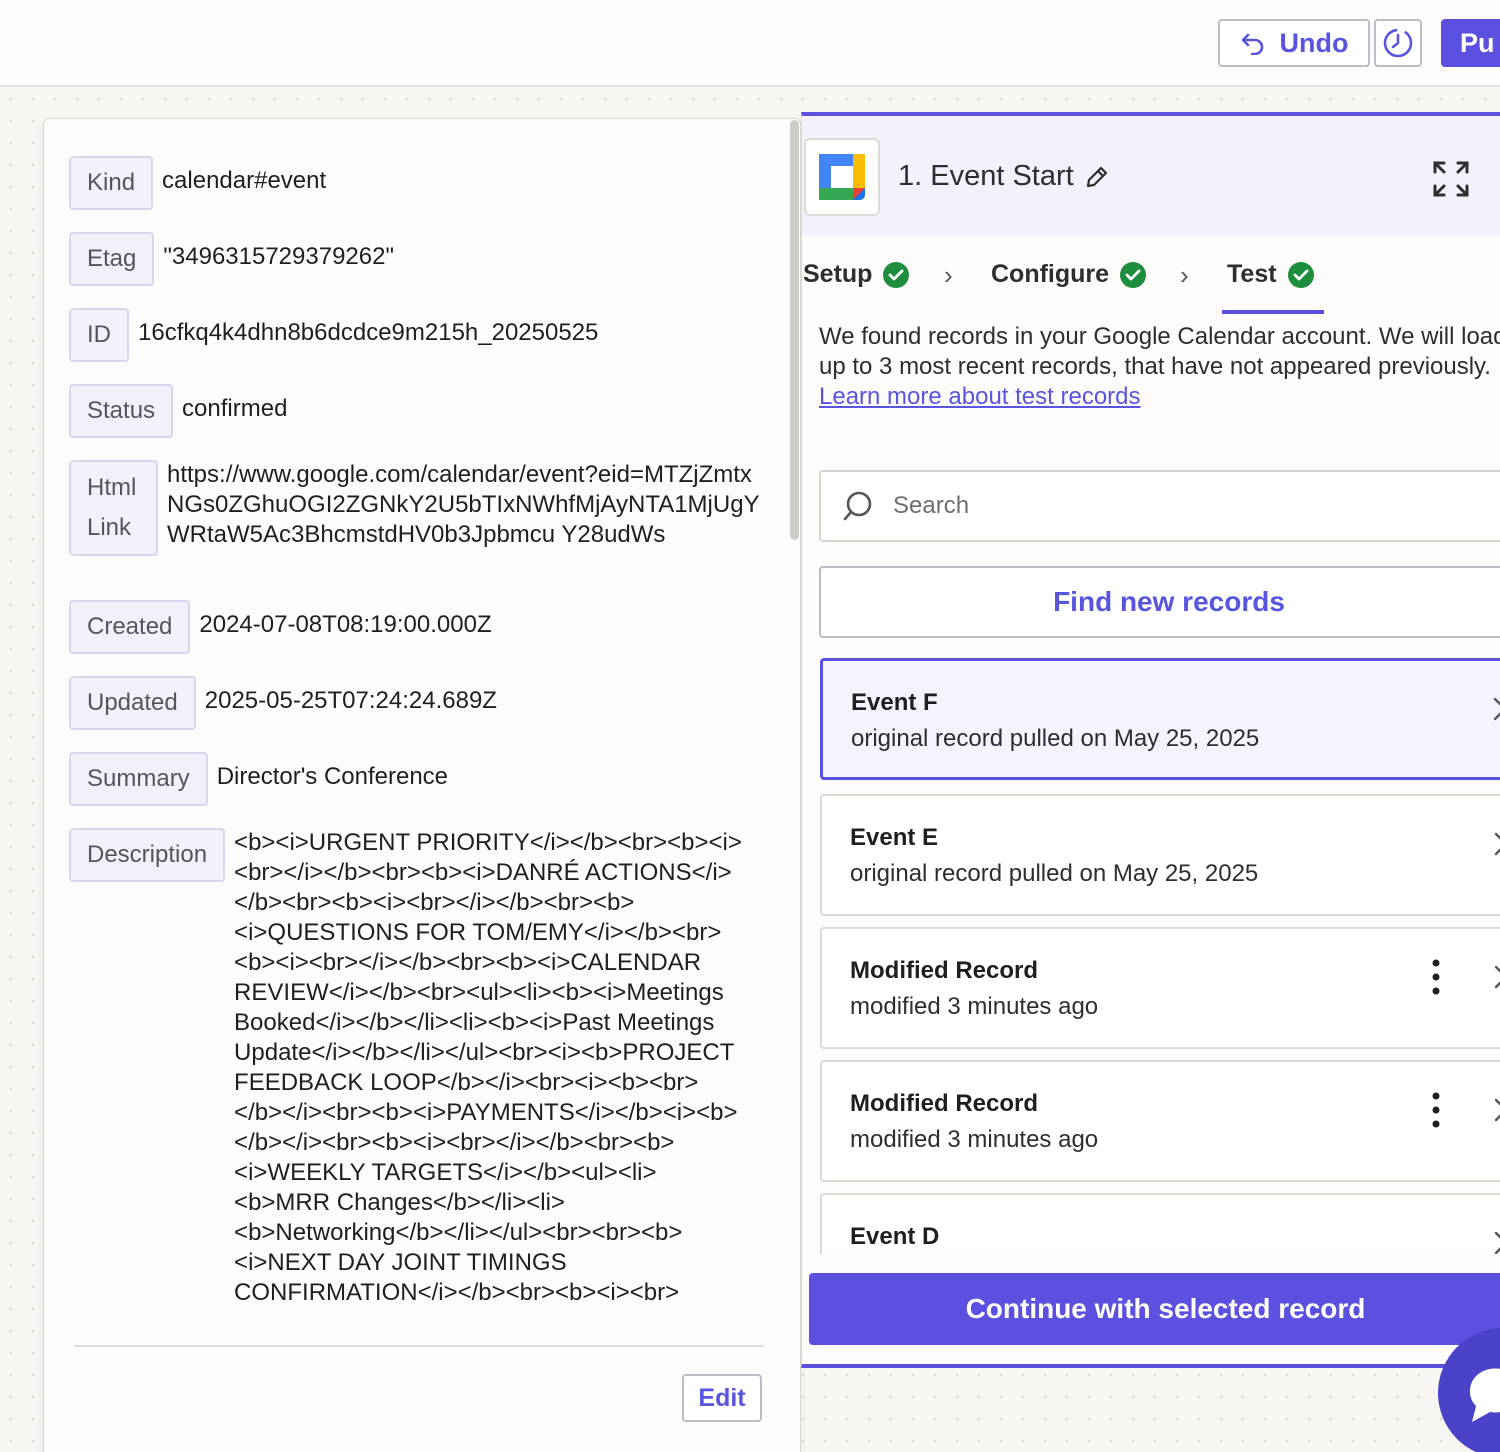  What do you see at coordinates (1154, 1309) in the screenshot?
I see `continue-button: Continue with selected record` at bounding box center [1154, 1309].